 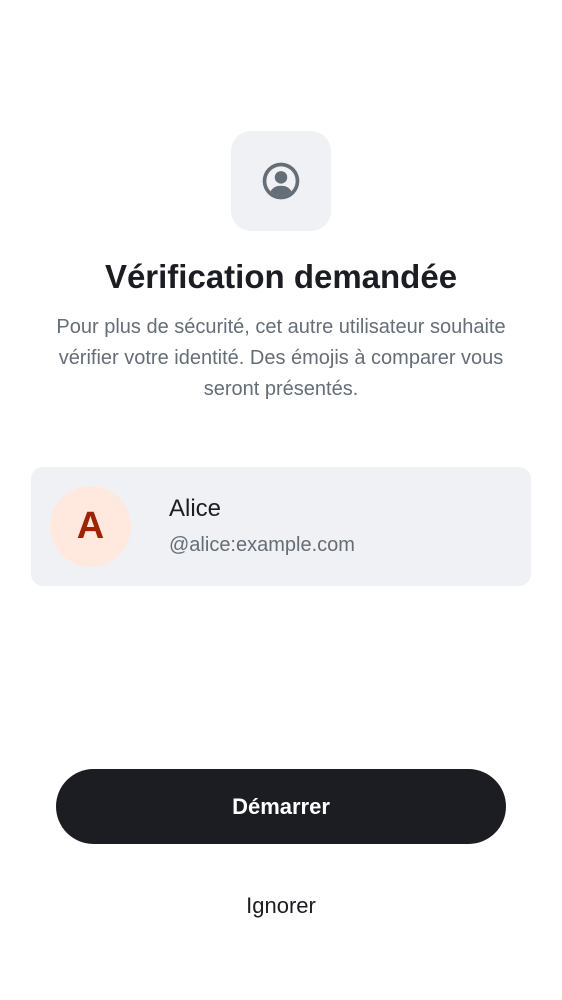 I want to click on user-profile-icon, so click(x=281, y=181).